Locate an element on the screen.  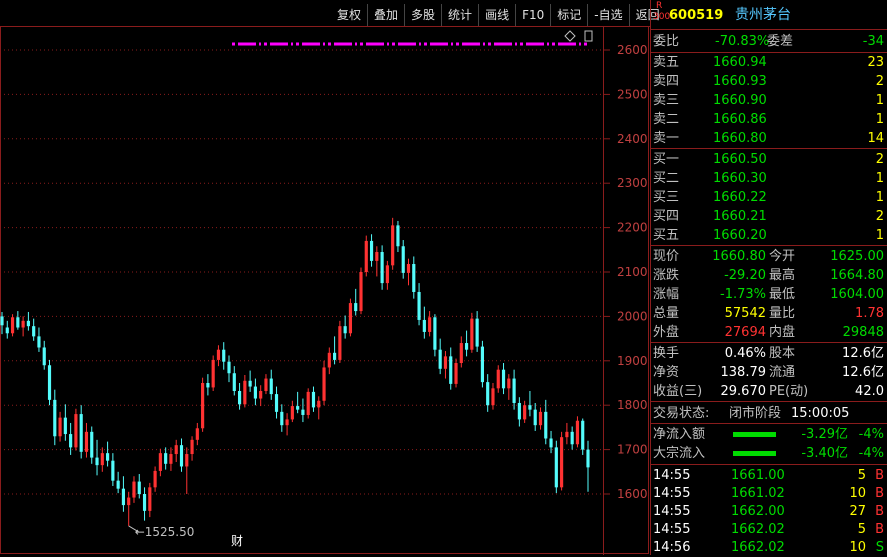
ask-price: 1660.94 is located at coordinates (740, 62).